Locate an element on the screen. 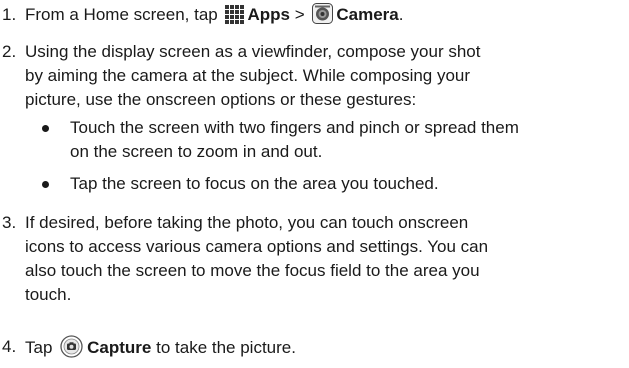  step-4-lead-text: Tap is located at coordinates (41, 347).